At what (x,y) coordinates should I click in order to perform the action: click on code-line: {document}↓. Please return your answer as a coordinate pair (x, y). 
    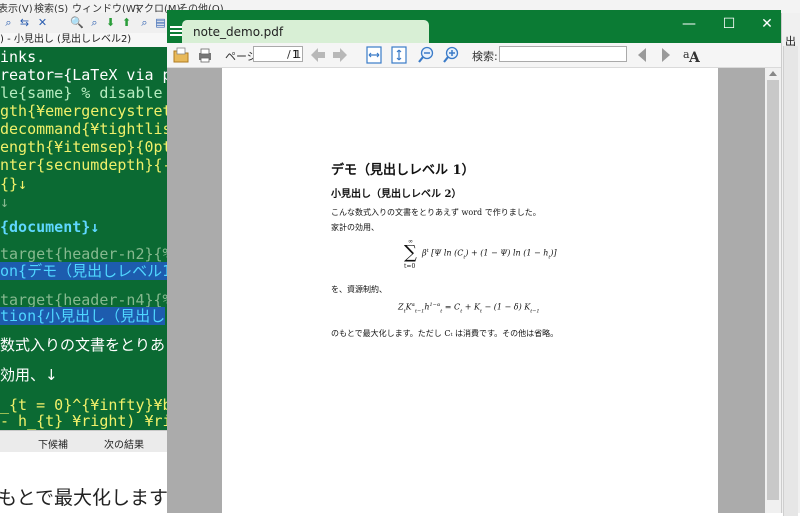
    Looking at the image, I should click on (50, 227).